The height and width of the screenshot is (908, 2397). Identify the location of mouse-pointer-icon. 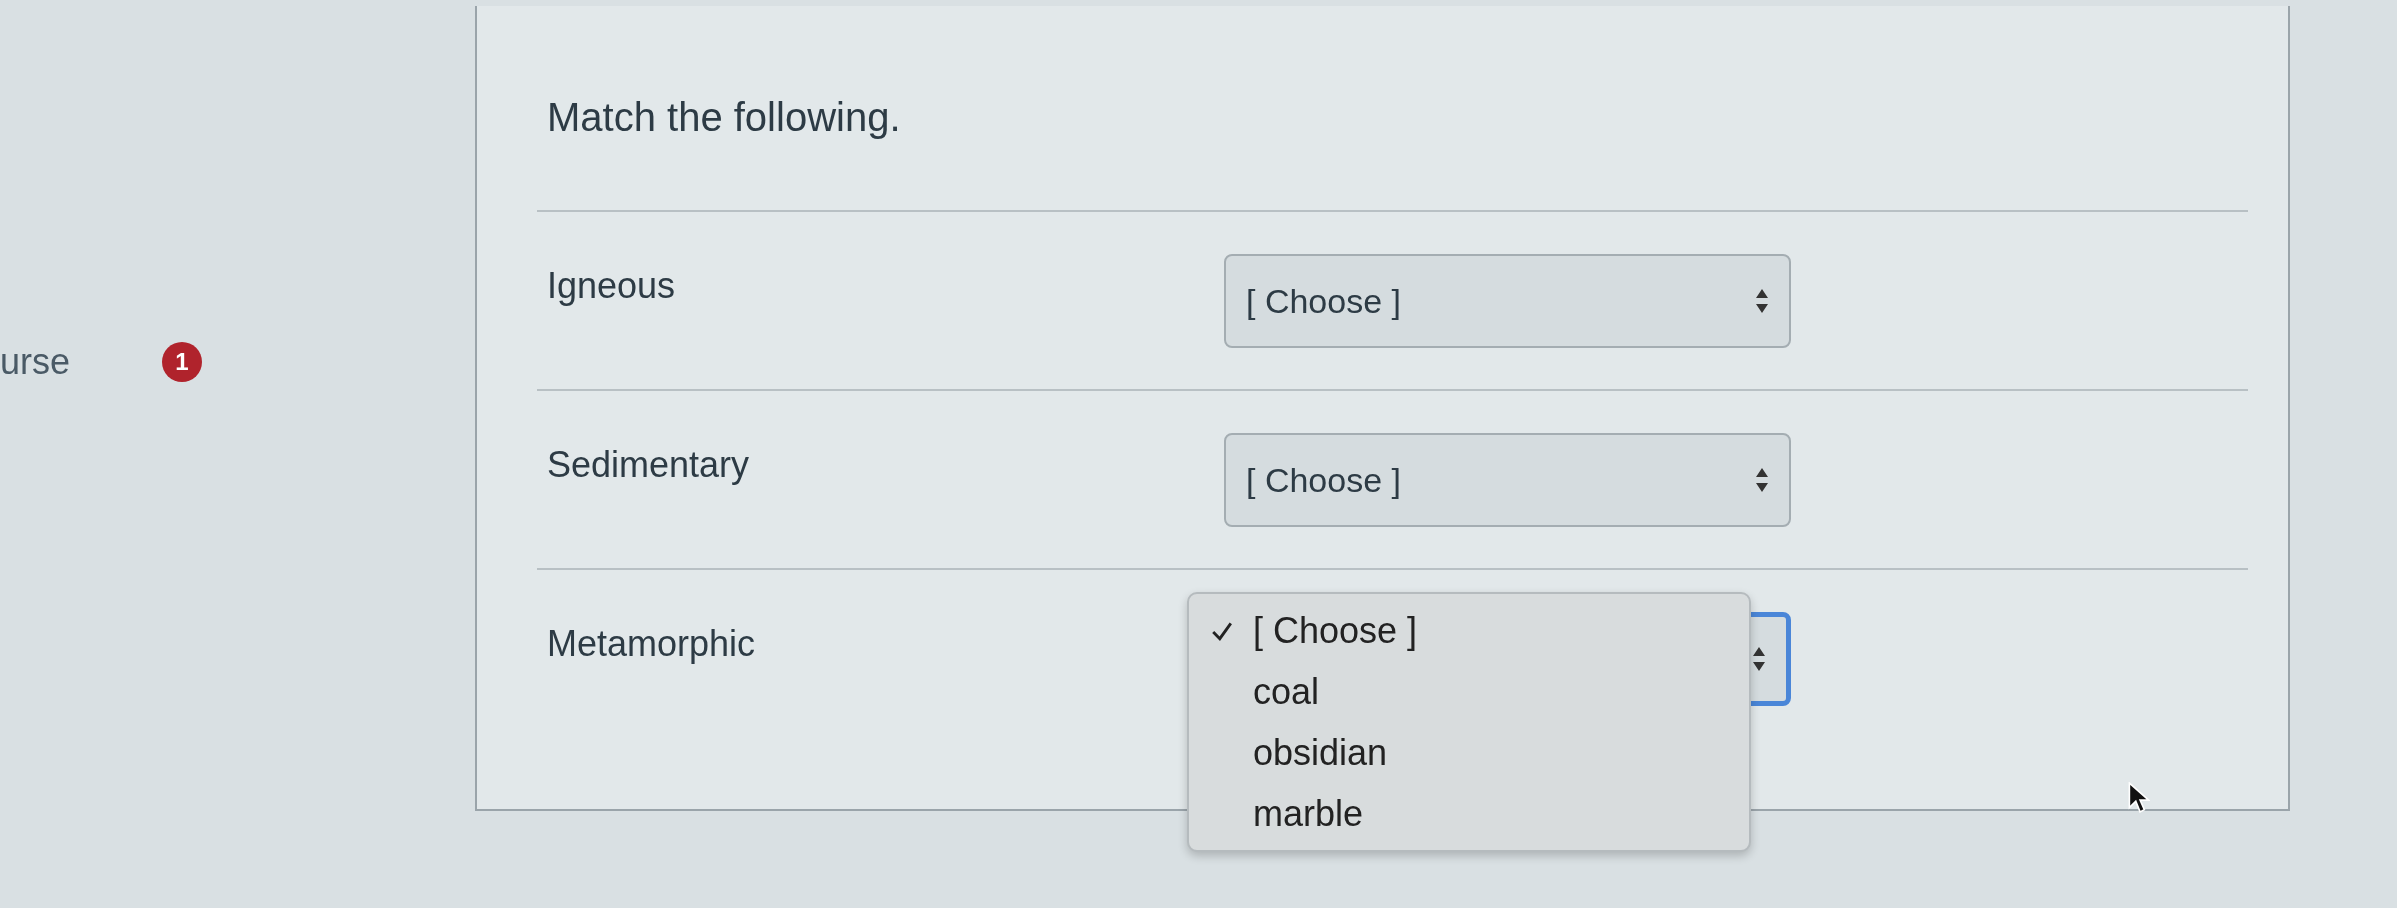
(2139, 798).